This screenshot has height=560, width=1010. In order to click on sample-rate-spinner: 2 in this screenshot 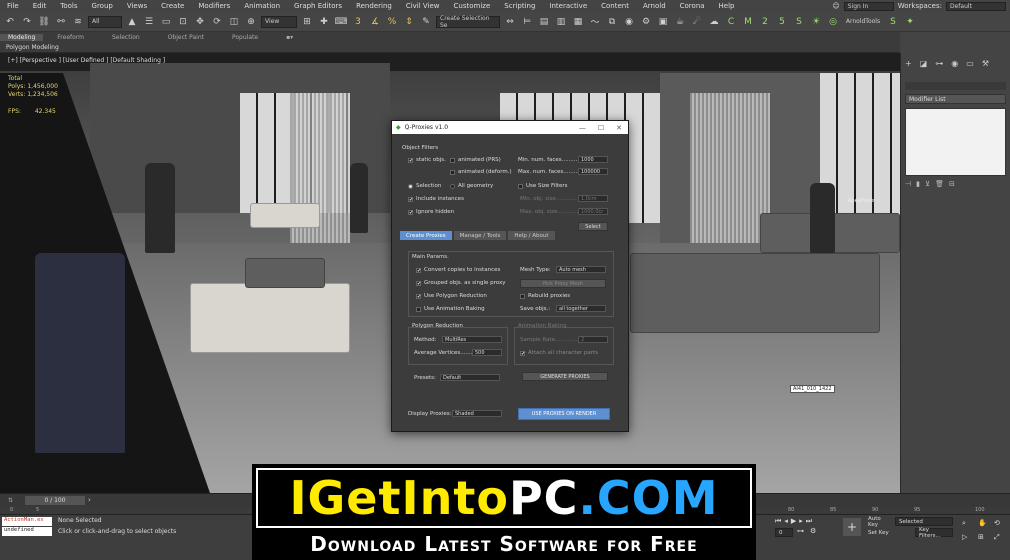, I will do `click(593, 339)`.